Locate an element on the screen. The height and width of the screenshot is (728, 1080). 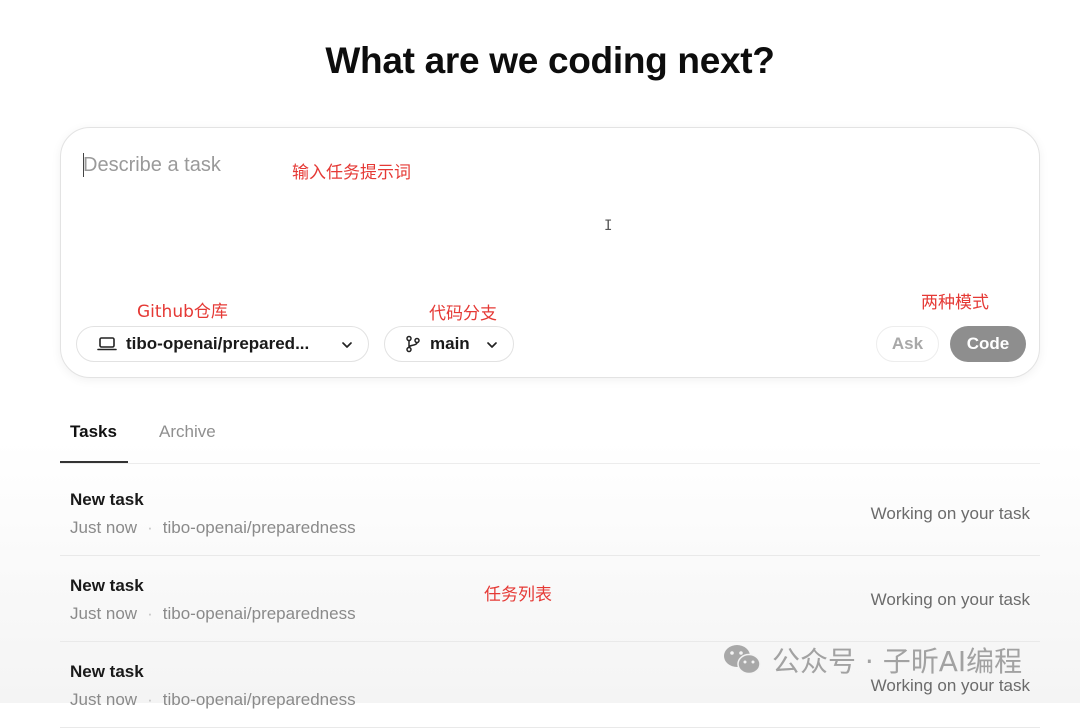
tab-tasks: Tasks is located at coordinates (93, 432).